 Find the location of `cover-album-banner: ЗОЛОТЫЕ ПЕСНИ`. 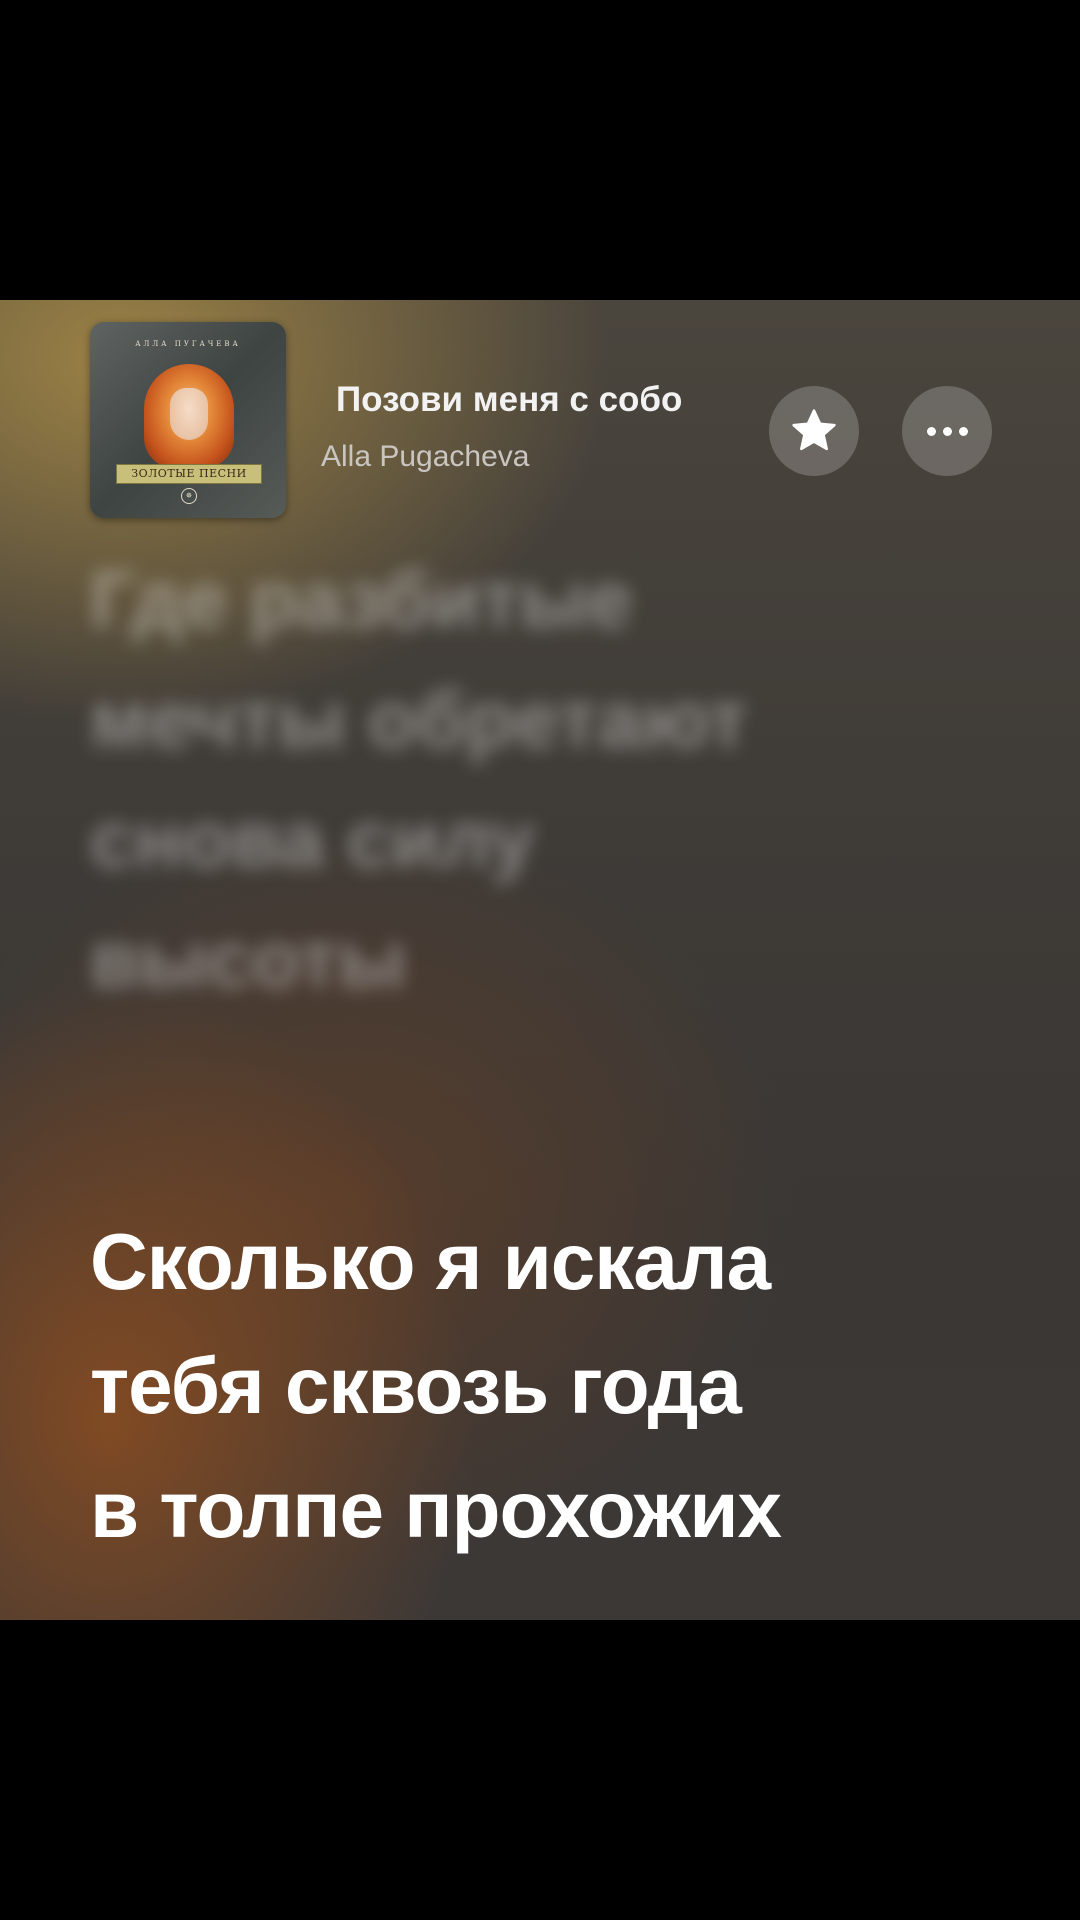

cover-album-banner: ЗОЛОТЫЕ ПЕСНИ is located at coordinates (189, 474).